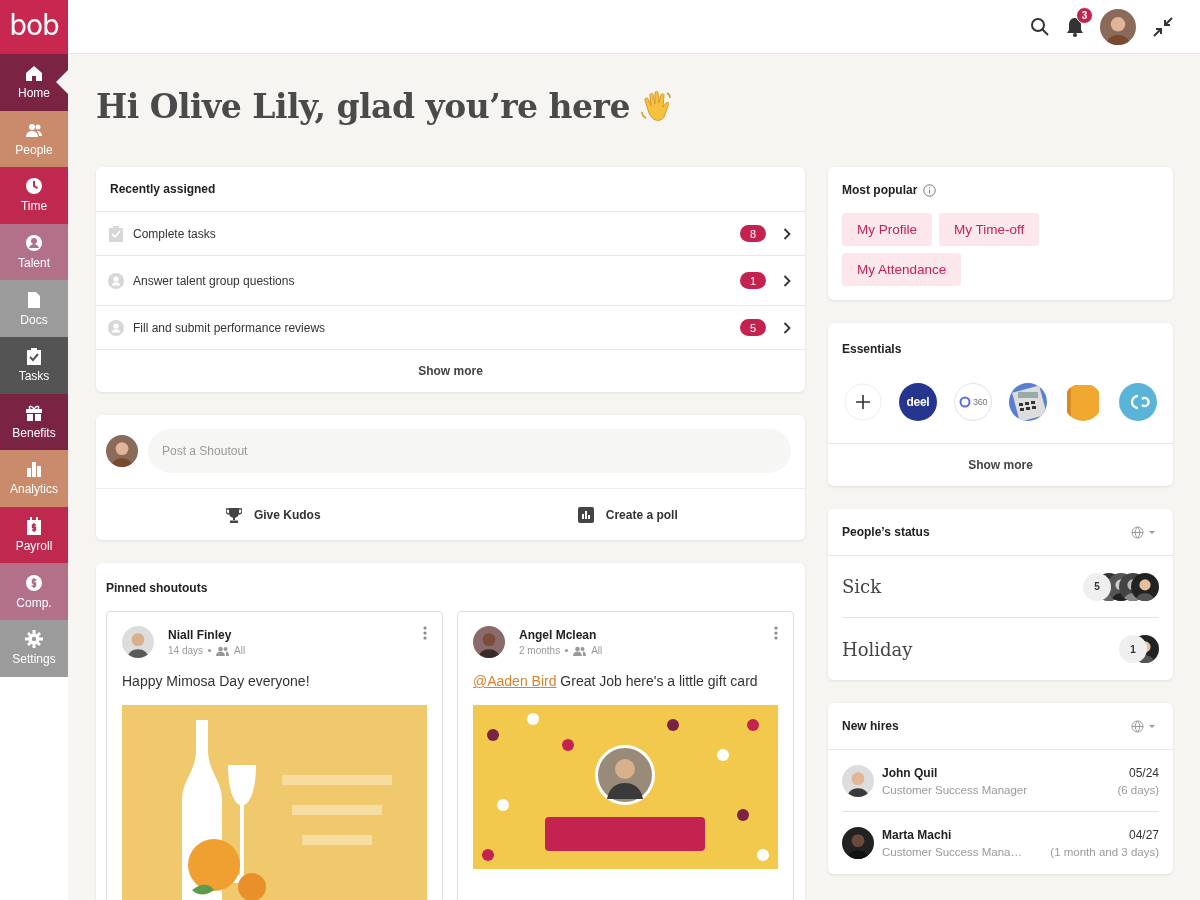 The width and height of the screenshot is (1200, 900). What do you see at coordinates (902, 269) in the screenshot?
I see `quick-link-button: My Attendance` at bounding box center [902, 269].